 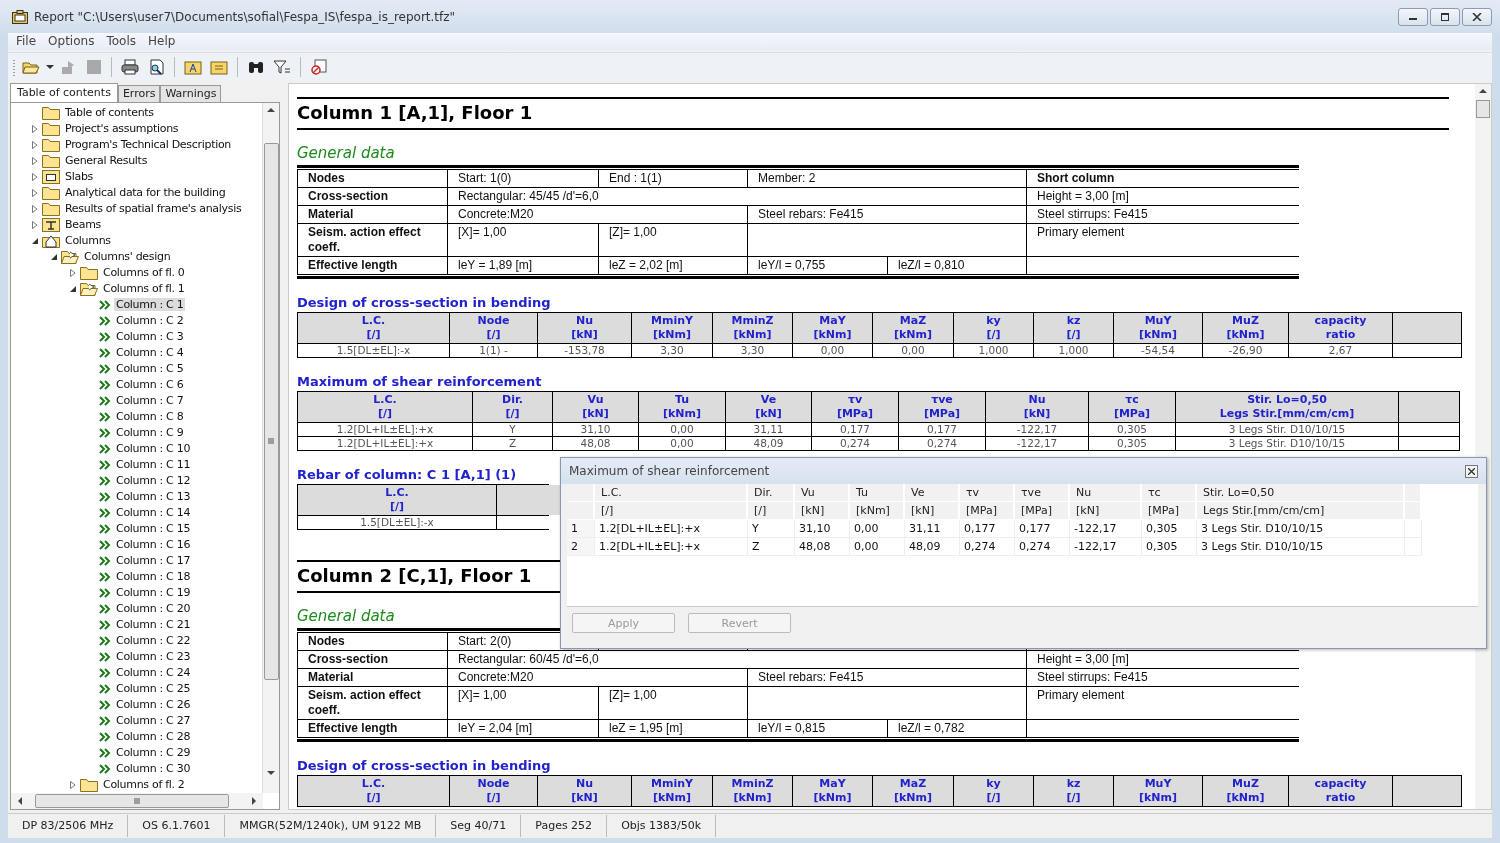 I want to click on minimize-button, so click(x=1413, y=17).